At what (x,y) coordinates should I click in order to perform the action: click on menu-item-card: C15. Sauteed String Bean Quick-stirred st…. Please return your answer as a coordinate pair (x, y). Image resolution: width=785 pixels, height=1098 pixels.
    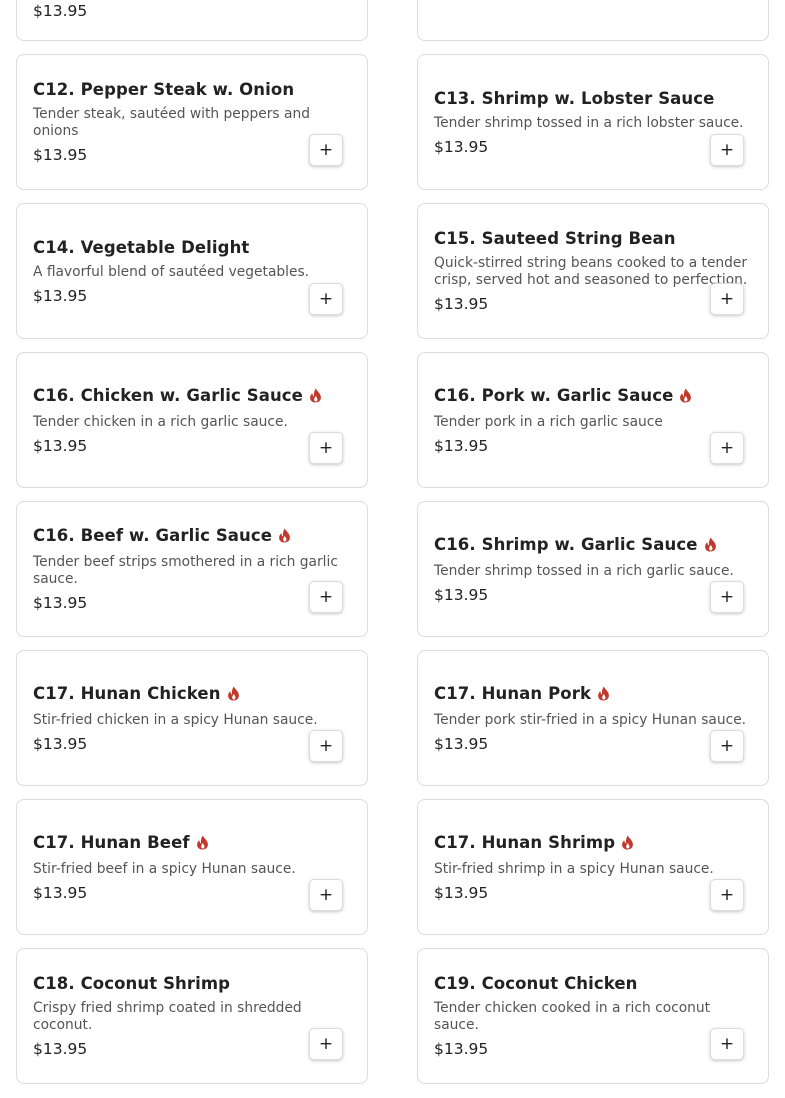
    Looking at the image, I should click on (593, 271).